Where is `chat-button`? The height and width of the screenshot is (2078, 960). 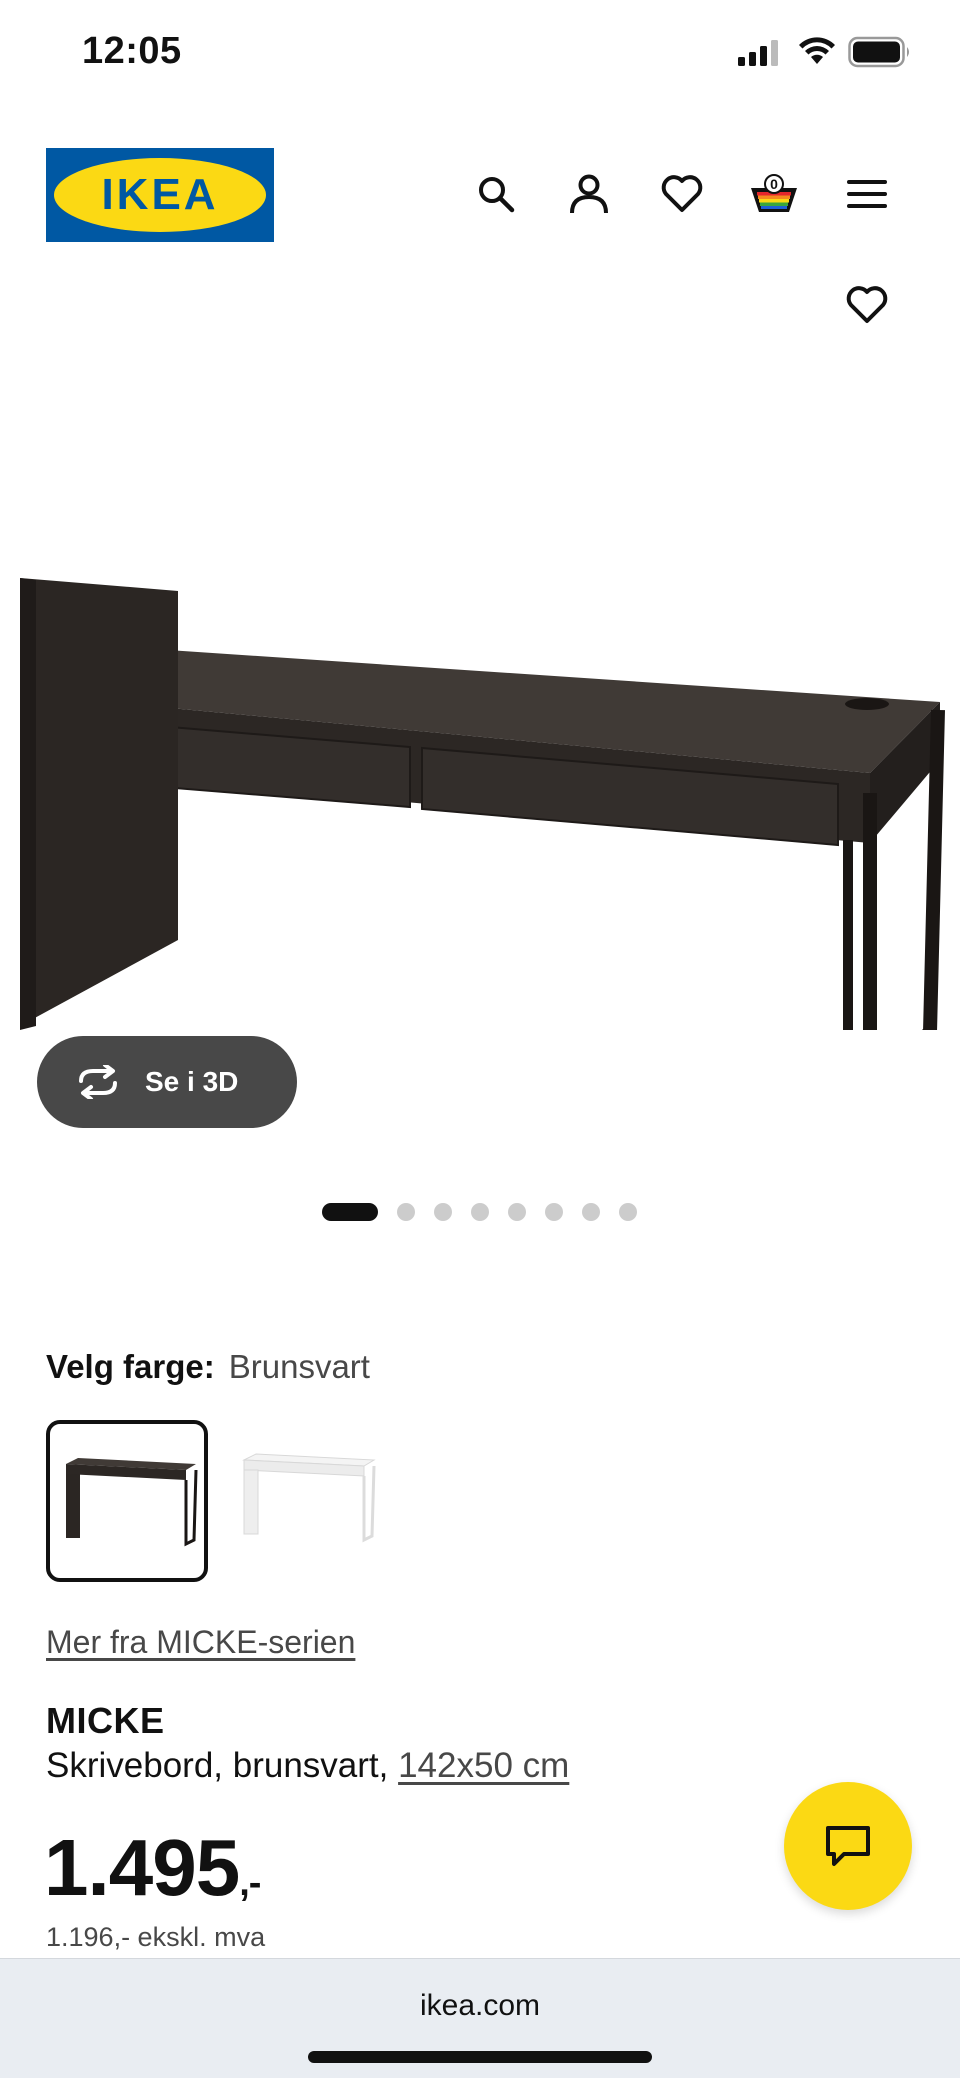
chat-button is located at coordinates (848, 1846).